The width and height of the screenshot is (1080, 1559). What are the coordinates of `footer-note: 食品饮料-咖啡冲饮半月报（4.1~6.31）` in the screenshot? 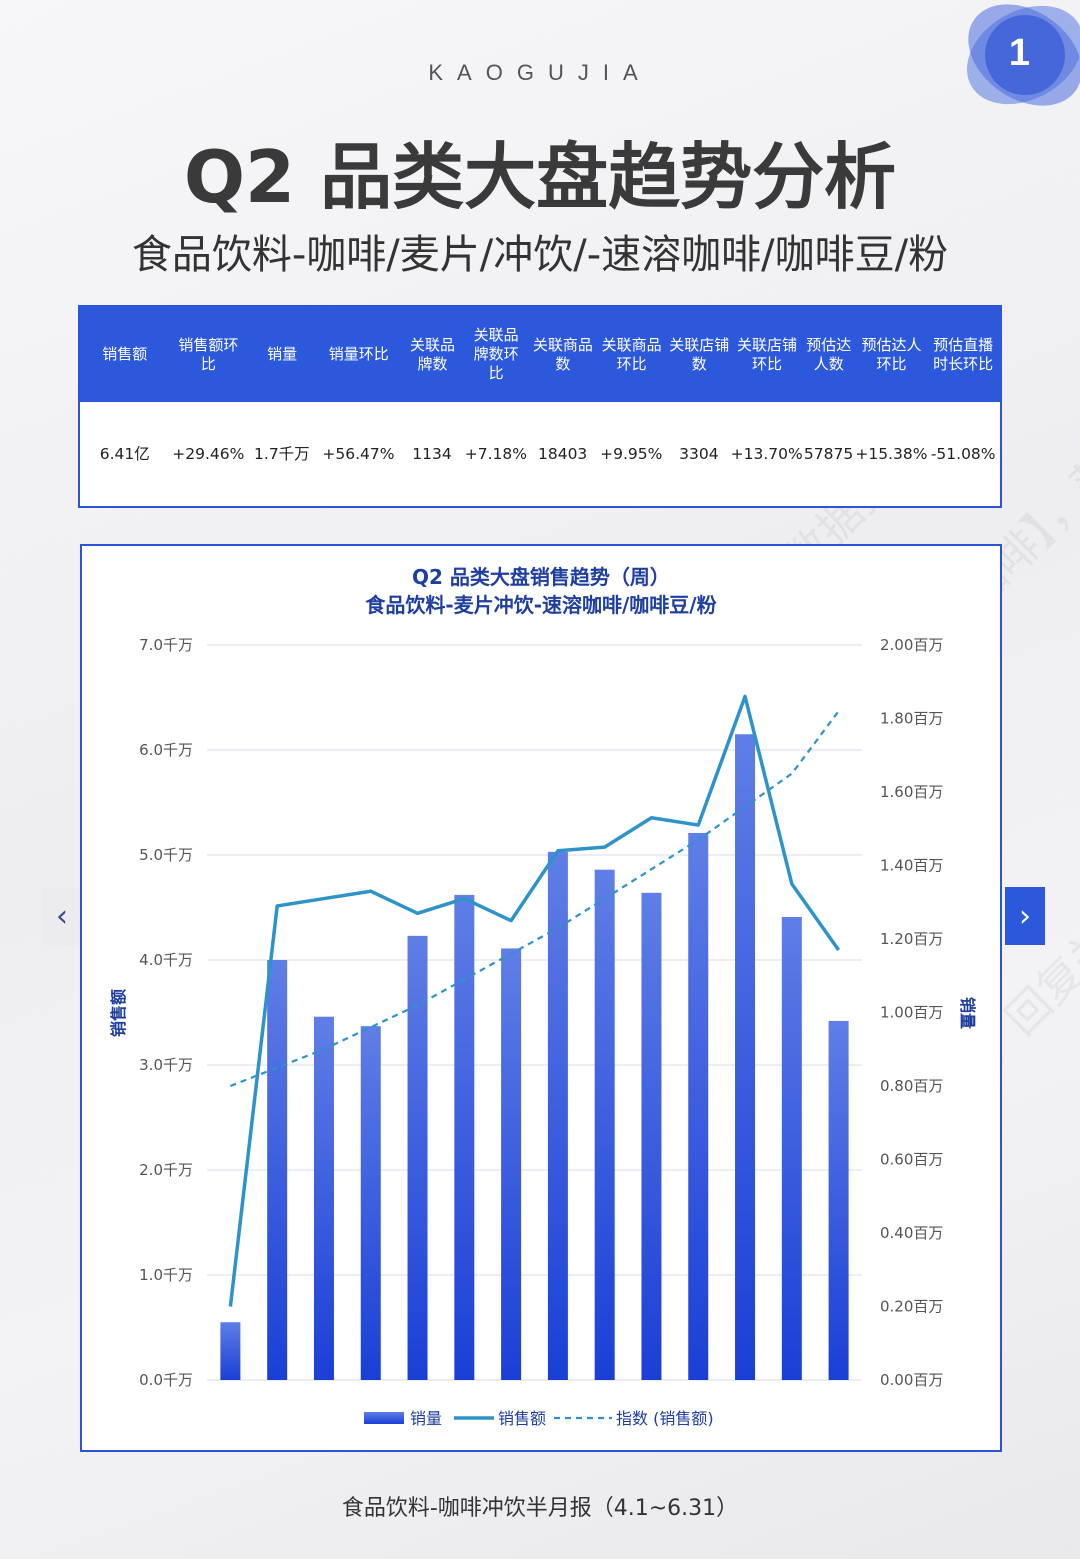 It's located at (540, 1508).